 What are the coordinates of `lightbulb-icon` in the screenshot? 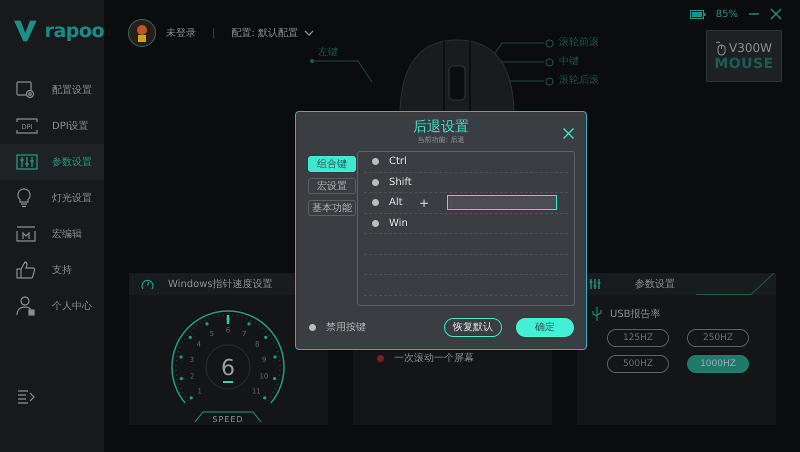 It's located at (24, 198).